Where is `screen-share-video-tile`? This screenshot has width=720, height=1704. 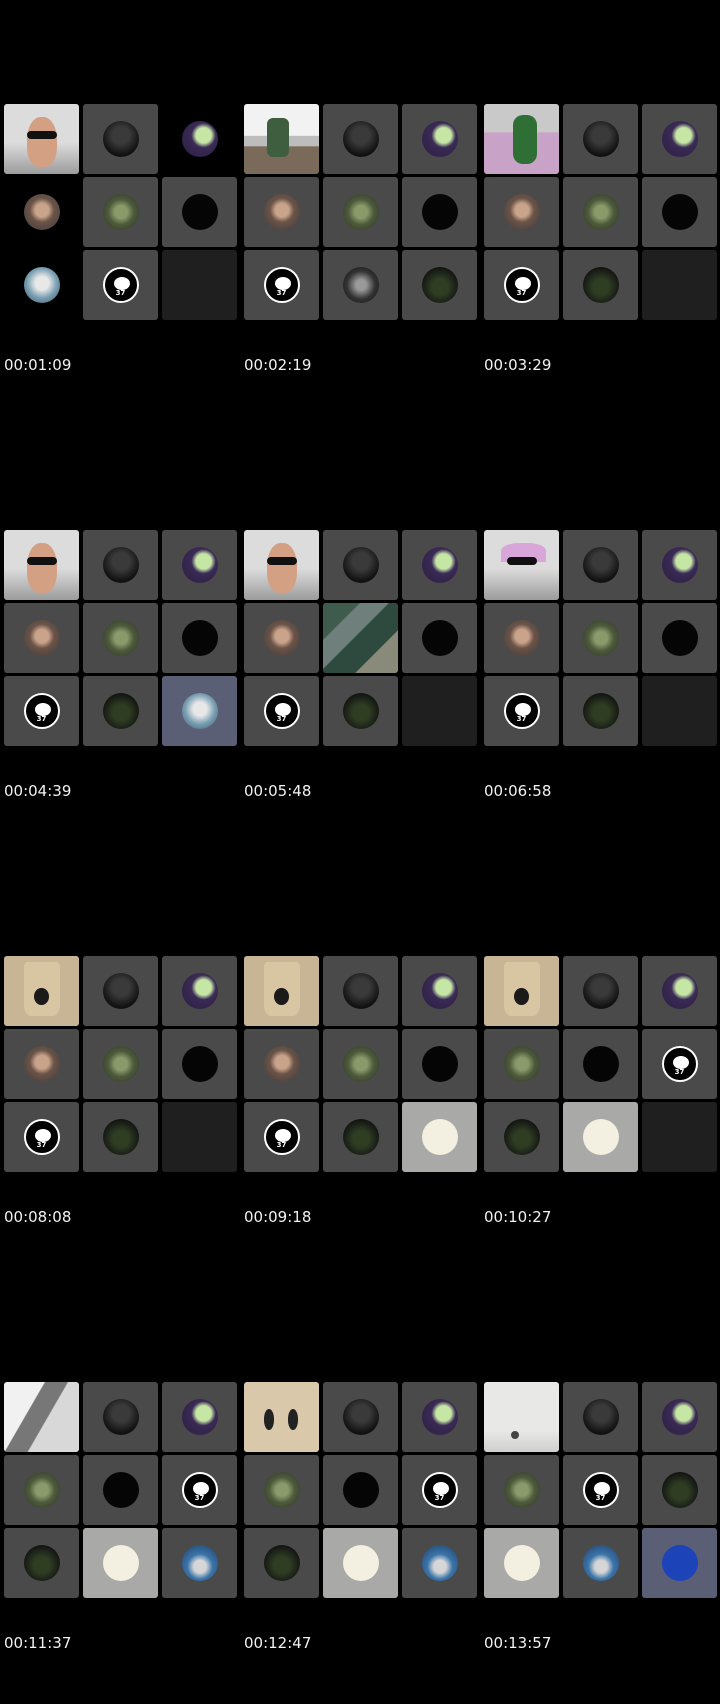
screen-share-video-tile is located at coordinates (360, 638).